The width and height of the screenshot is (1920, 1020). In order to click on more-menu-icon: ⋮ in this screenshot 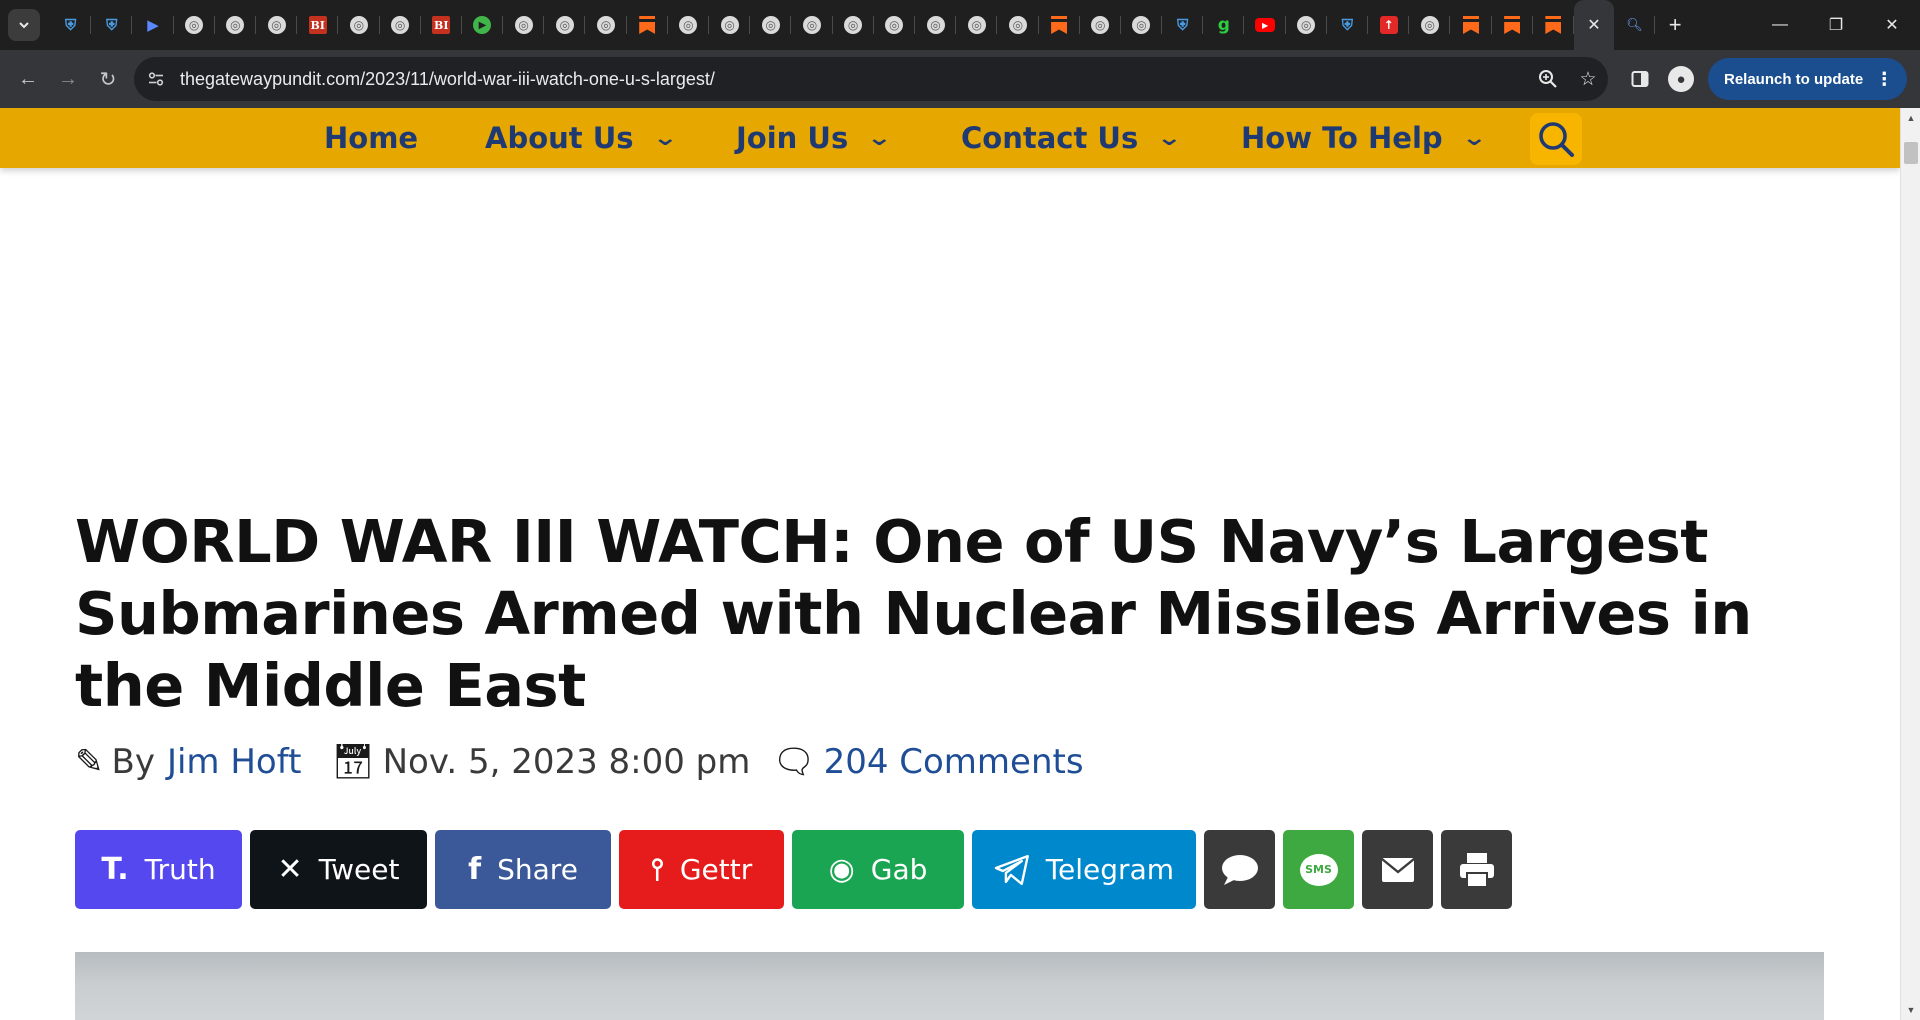, I will do `click(1884, 79)`.